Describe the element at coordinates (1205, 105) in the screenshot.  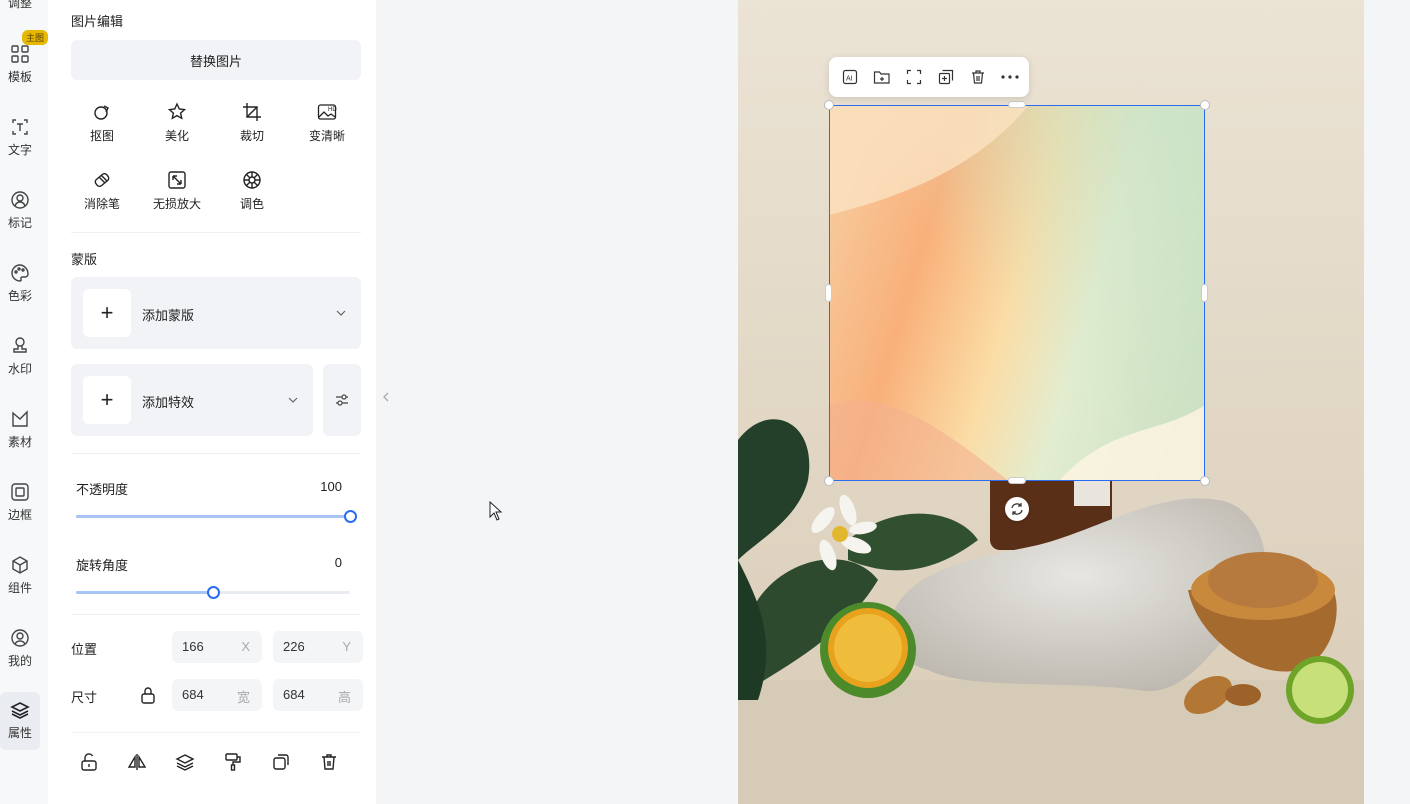
I see `resize-handle-tr` at that location.